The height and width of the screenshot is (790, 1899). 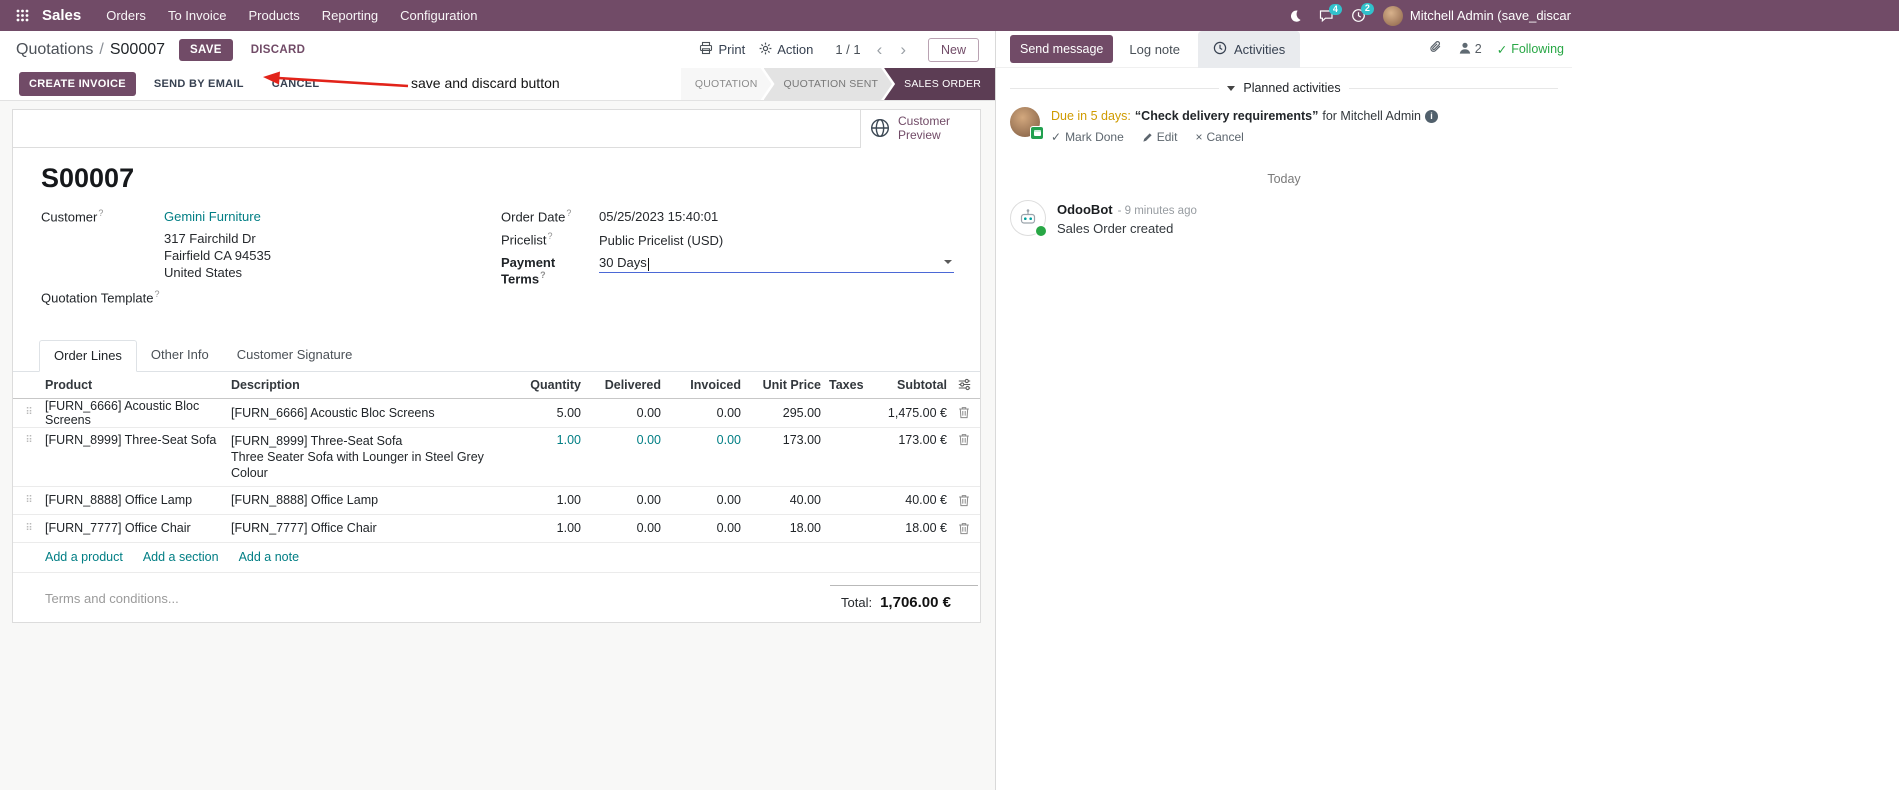 What do you see at coordinates (795, 49) in the screenshot?
I see `action-label: Action` at bounding box center [795, 49].